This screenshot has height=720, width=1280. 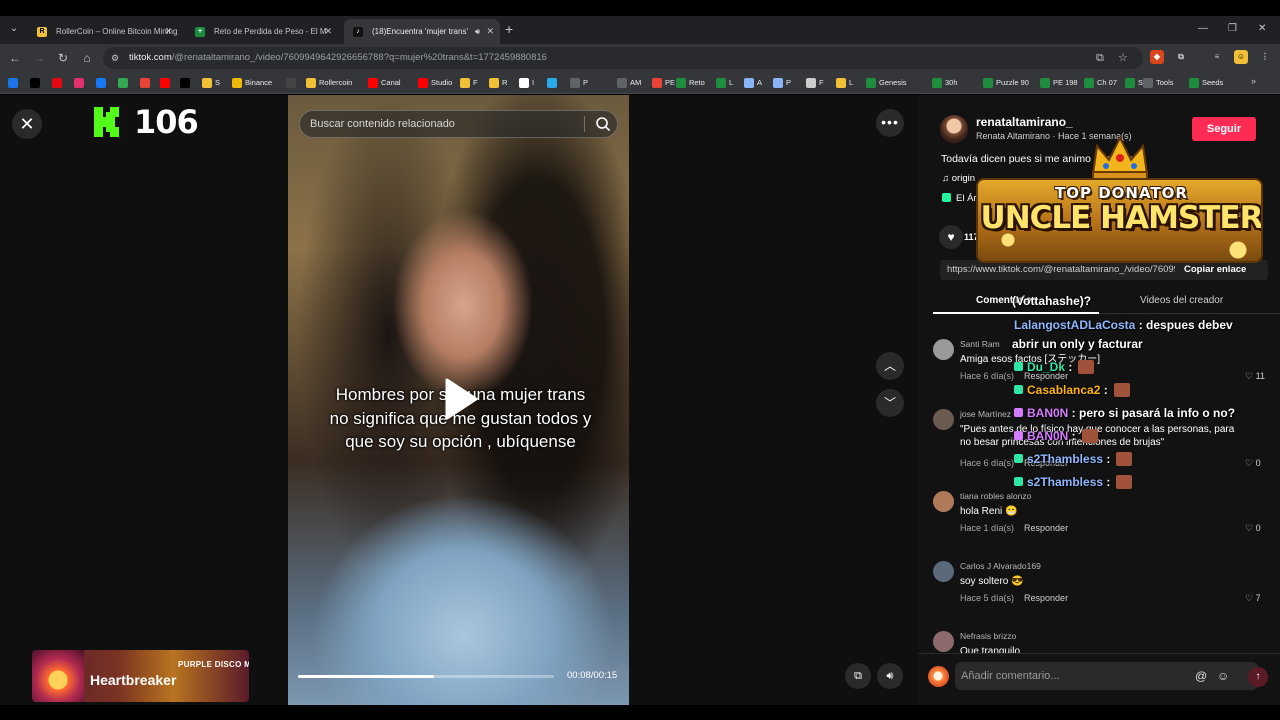 I want to click on minimize-icon: —, so click(x=1203, y=29).